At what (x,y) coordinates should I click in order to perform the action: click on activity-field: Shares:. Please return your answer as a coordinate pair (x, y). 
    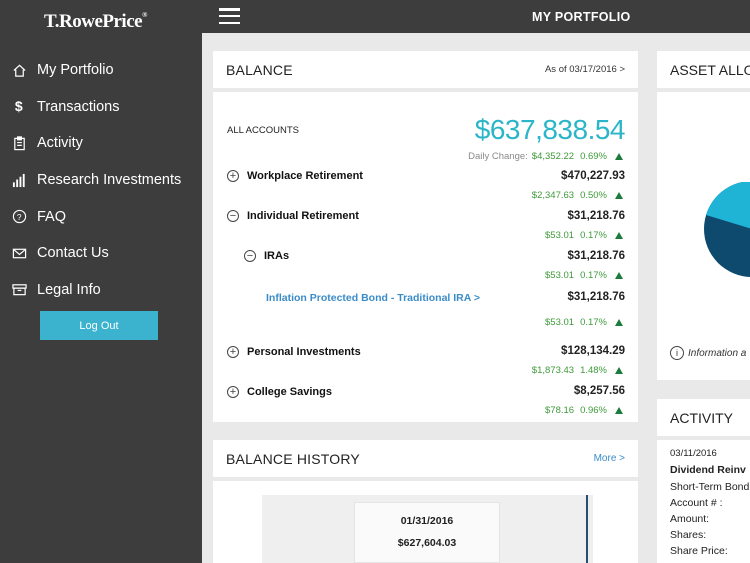
    Looking at the image, I should click on (688, 535).